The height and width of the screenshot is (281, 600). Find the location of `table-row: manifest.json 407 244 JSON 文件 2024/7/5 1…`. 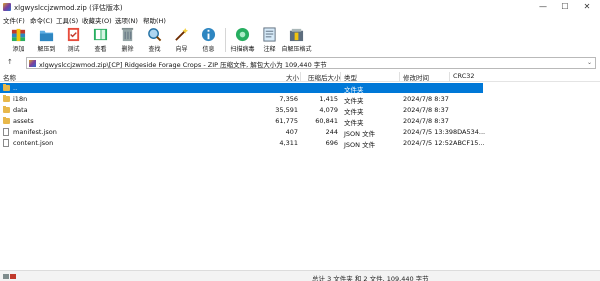

table-row: manifest.json 407 244 JSON 文件 2024/7/5 1… is located at coordinates (300, 132).